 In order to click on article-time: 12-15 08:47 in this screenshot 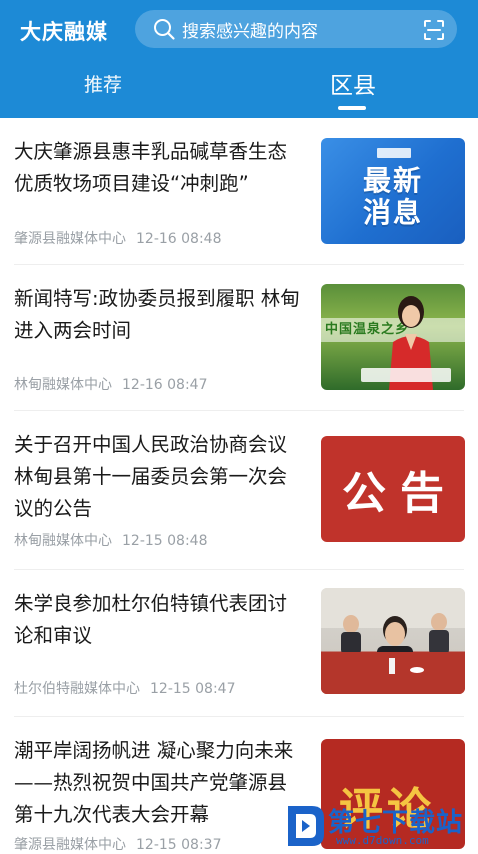, I will do `click(193, 689)`.